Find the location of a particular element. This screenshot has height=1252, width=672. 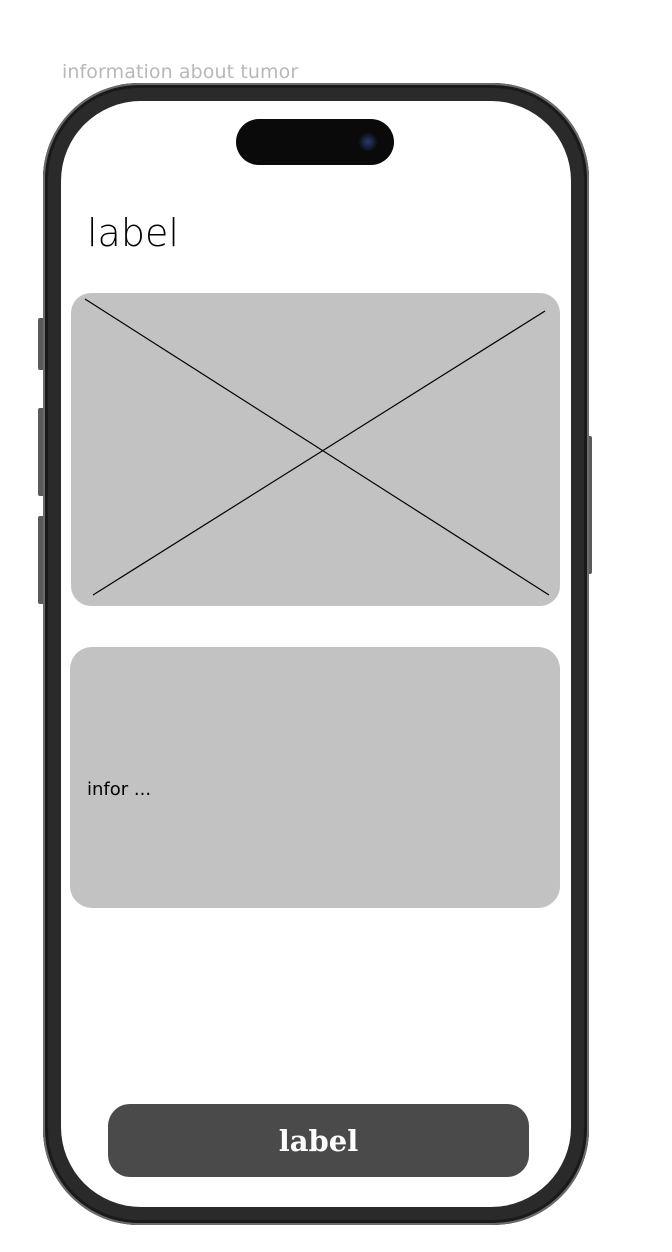

front-camera-icon is located at coordinates (368, 142).